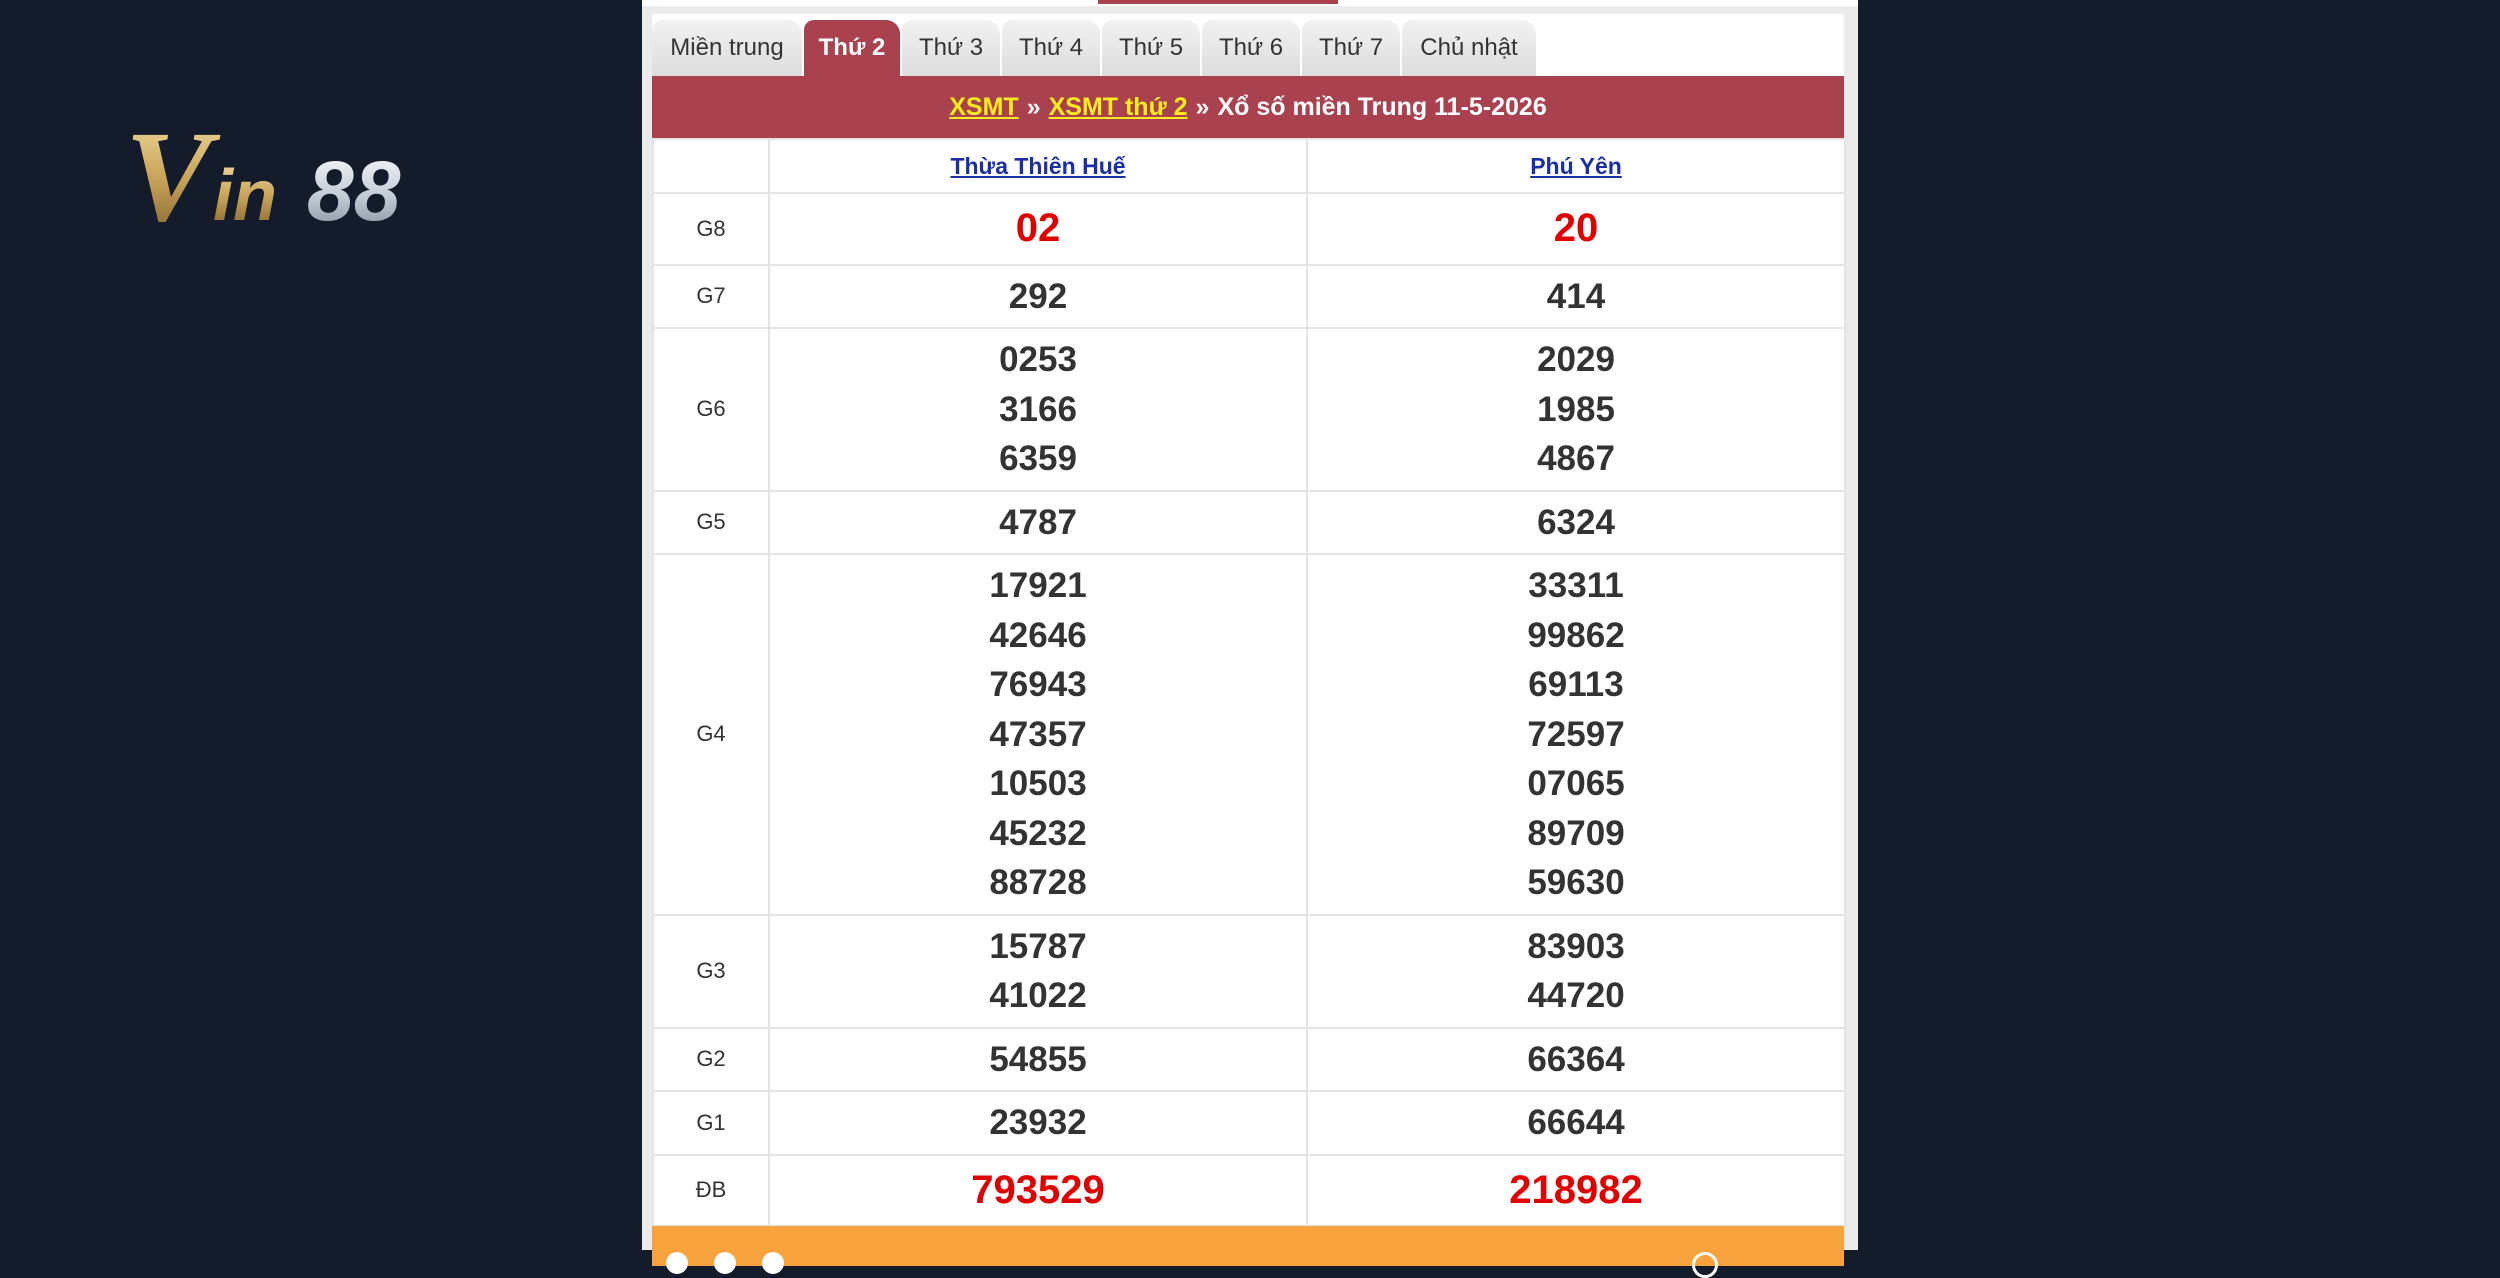  I want to click on province-link-phu-yen: Phú Yên, so click(1576, 166).